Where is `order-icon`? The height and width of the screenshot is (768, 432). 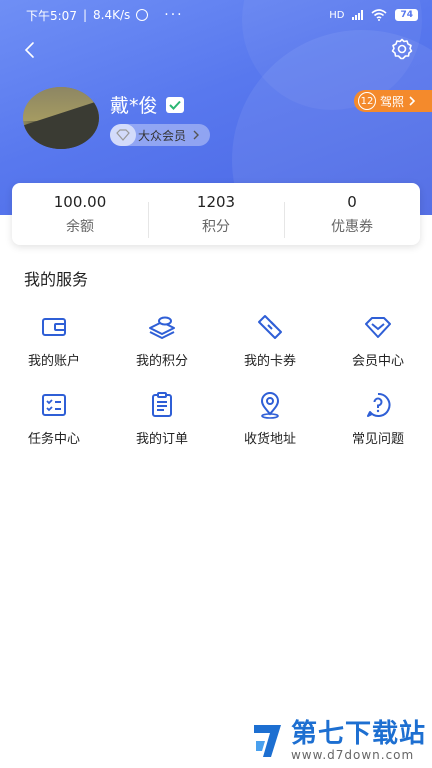 order-icon is located at coordinates (162, 404).